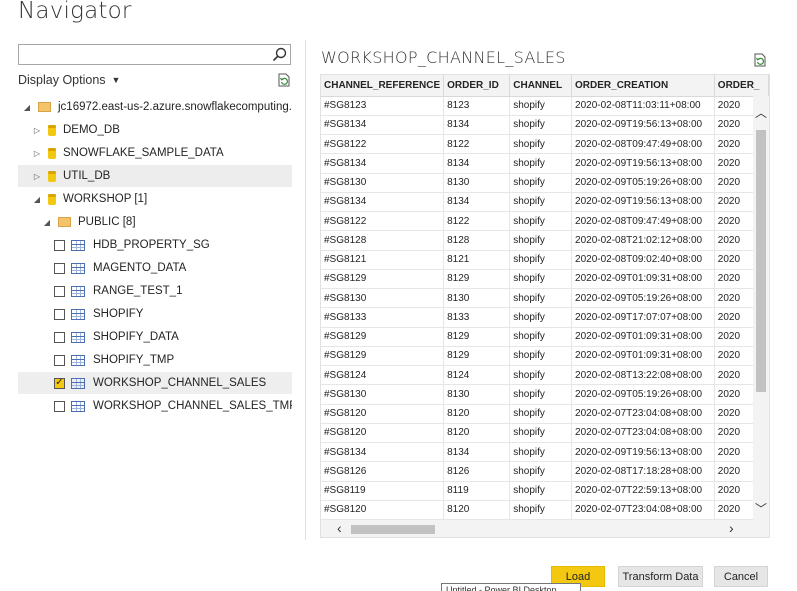 Image resolution: width=797 pixels, height=591 pixels. What do you see at coordinates (155, 153) in the screenshot?
I see `tree-item-snowflake-sample-data: ▷ SNOWFLAKE_SAMPLE_DATA` at bounding box center [155, 153].